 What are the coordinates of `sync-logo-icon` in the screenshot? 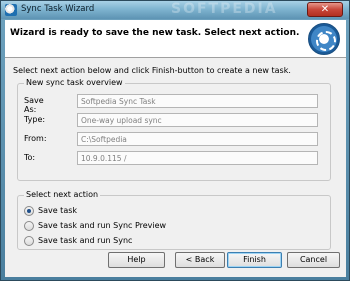 It's located at (324, 39).